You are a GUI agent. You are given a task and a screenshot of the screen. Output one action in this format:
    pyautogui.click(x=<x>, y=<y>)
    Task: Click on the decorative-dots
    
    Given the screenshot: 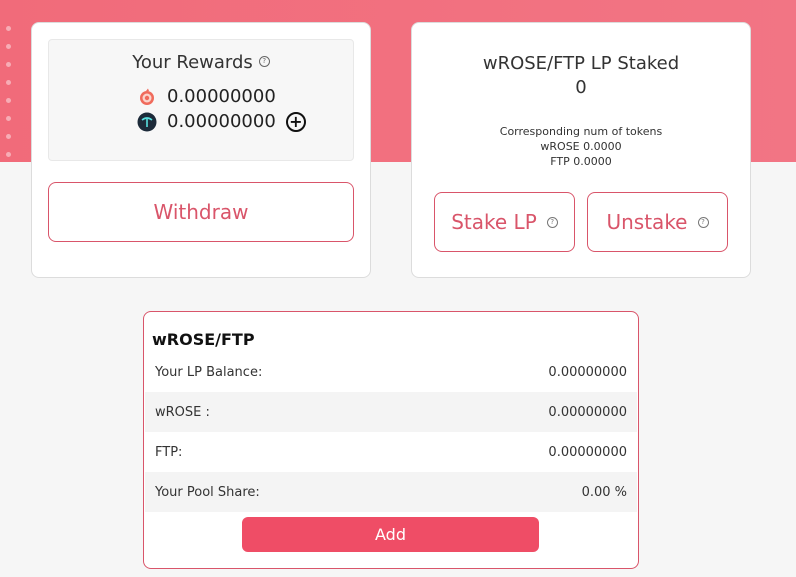 What is the action you would take?
    pyautogui.click(x=8, y=98)
    